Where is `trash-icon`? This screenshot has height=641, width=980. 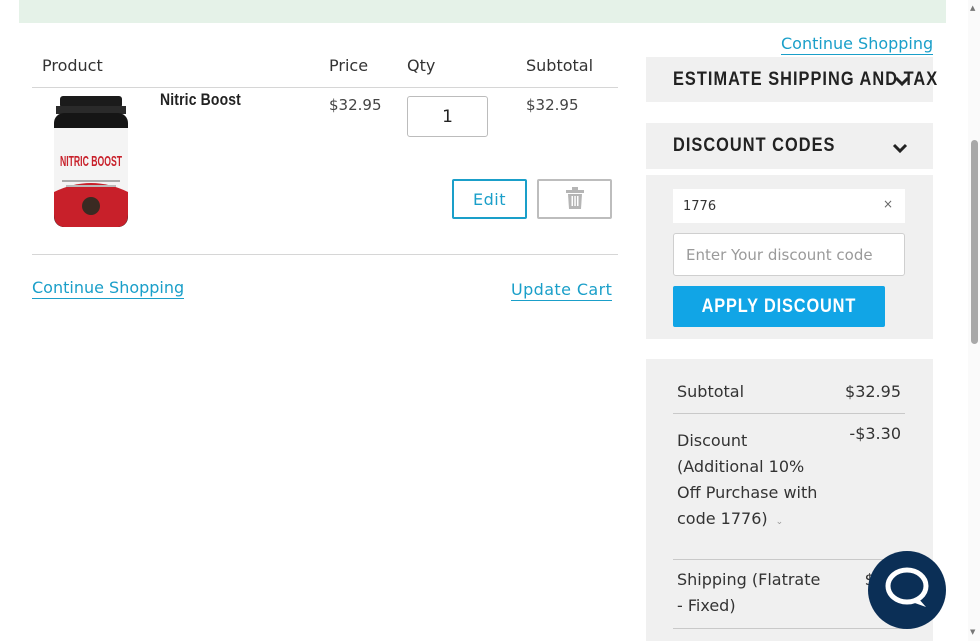 trash-icon is located at coordinates (574, 199).